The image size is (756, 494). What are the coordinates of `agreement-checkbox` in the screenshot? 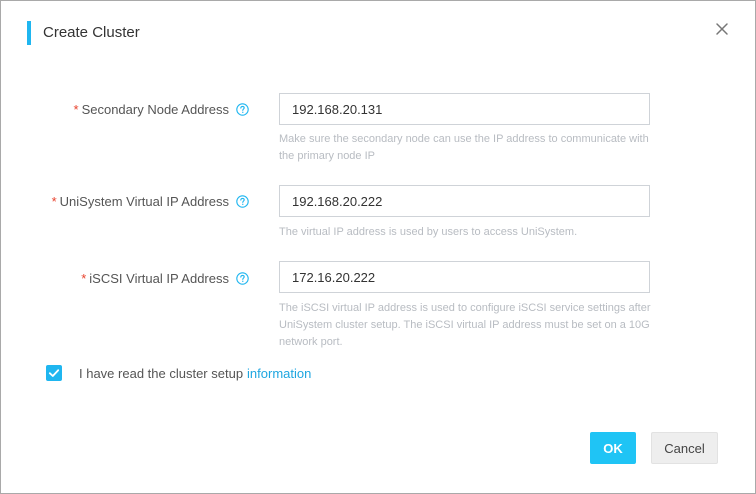 It's located at (54, 373).